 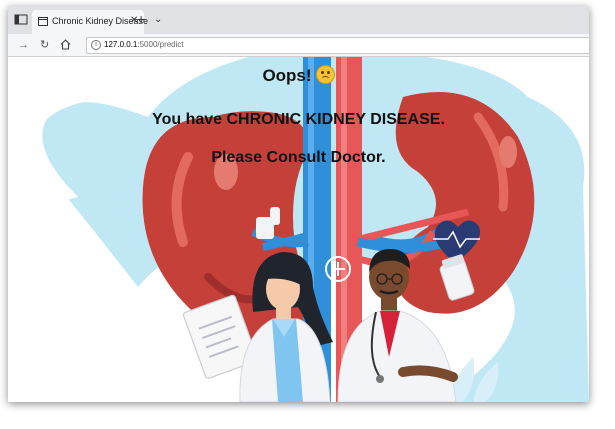 I want to click on info-icon: i, so click(x=96, y=45).